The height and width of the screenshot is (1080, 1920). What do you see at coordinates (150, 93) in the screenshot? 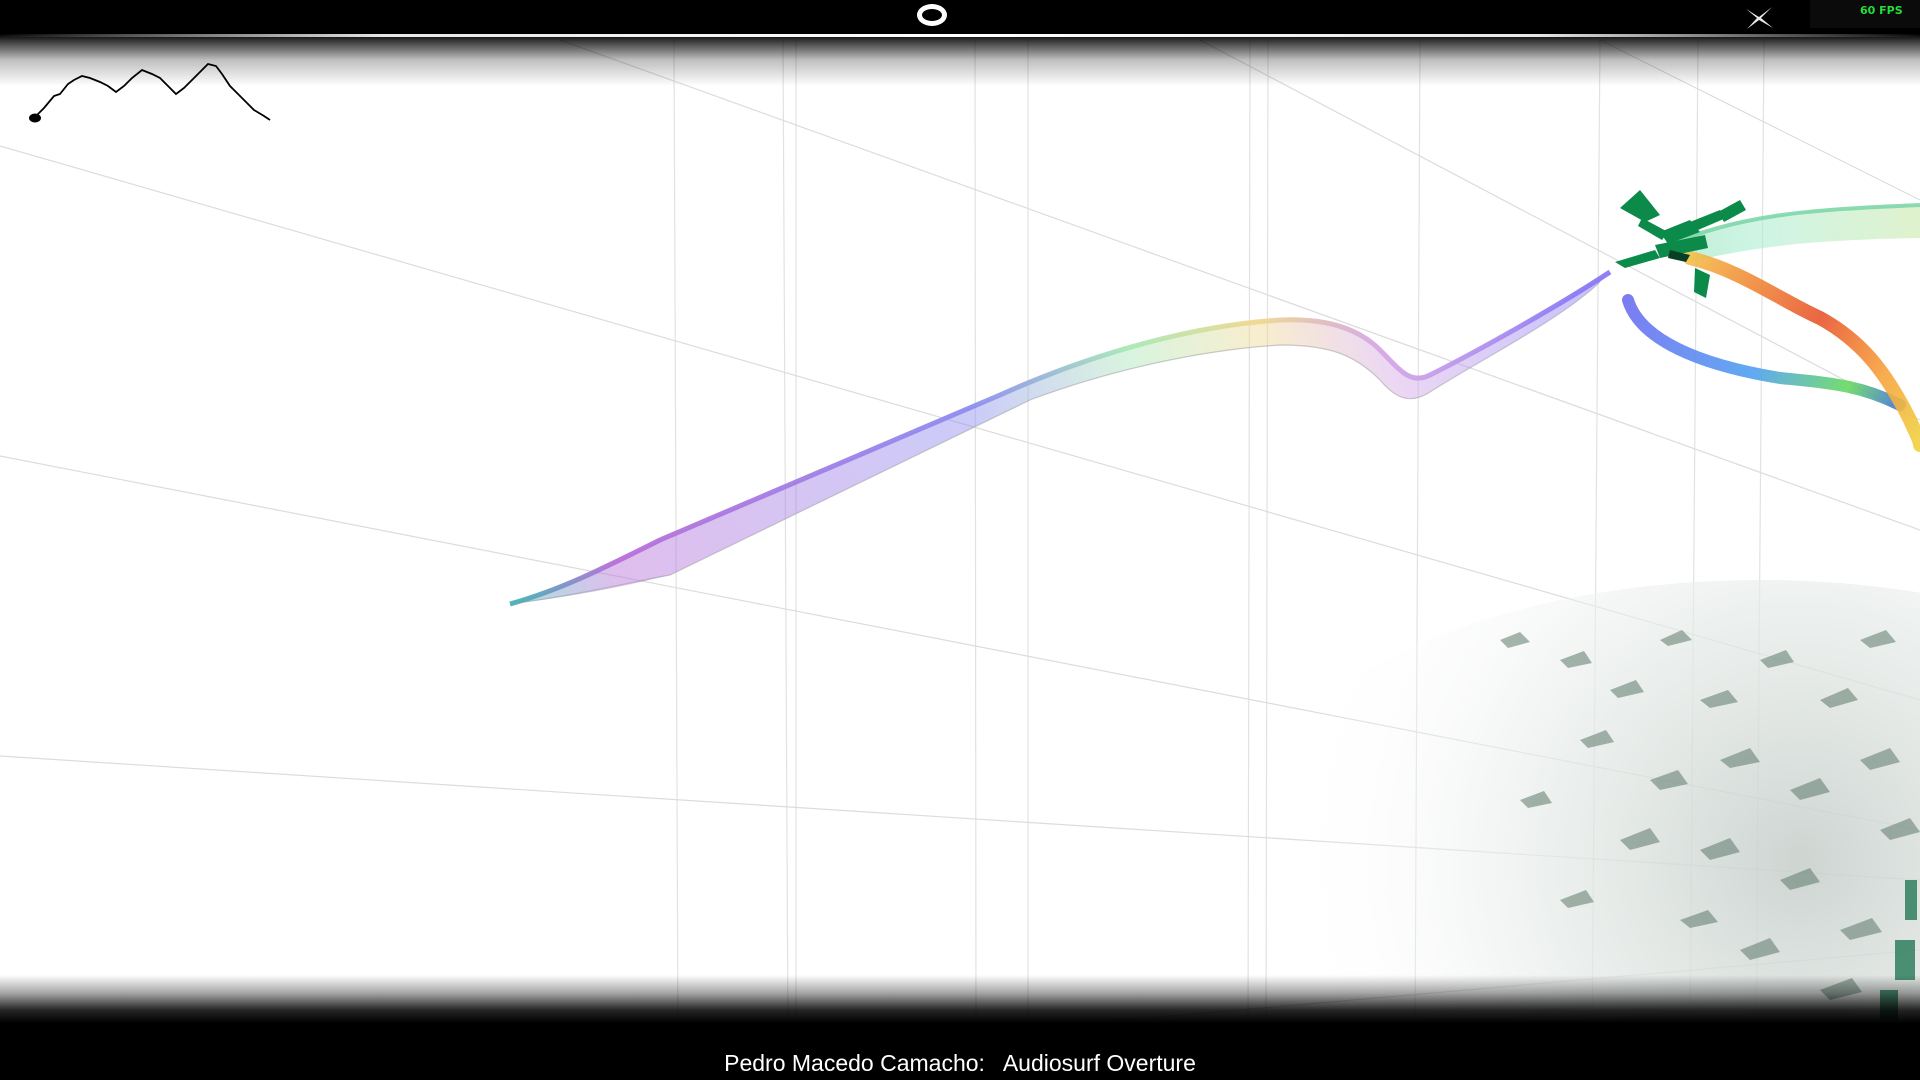
I see `track-minimap` at bounding box center [150, 93].